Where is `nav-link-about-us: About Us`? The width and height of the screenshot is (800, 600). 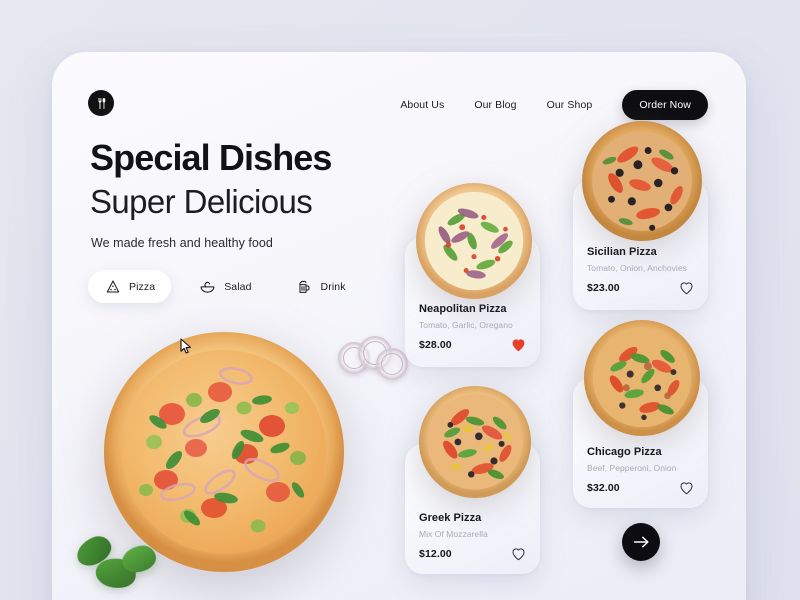 nav-link-about-us: About Us is located at coordinates (422, 105).